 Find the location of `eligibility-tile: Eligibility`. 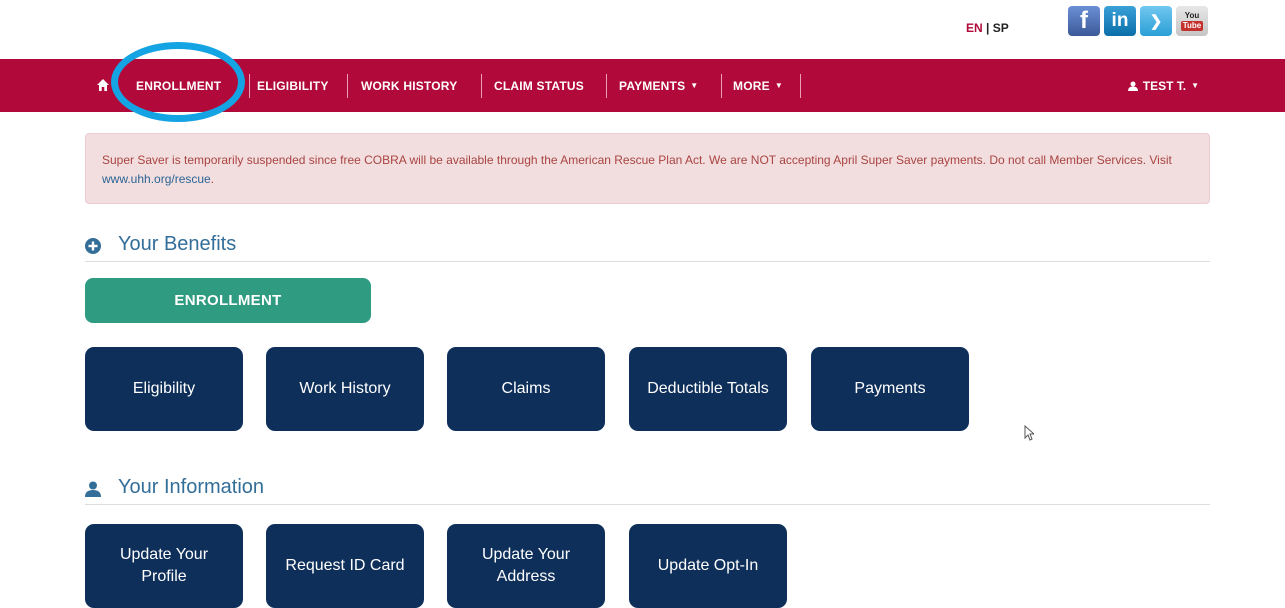

eligibility-tile: Eligibility is located at coordinates (164, 389).